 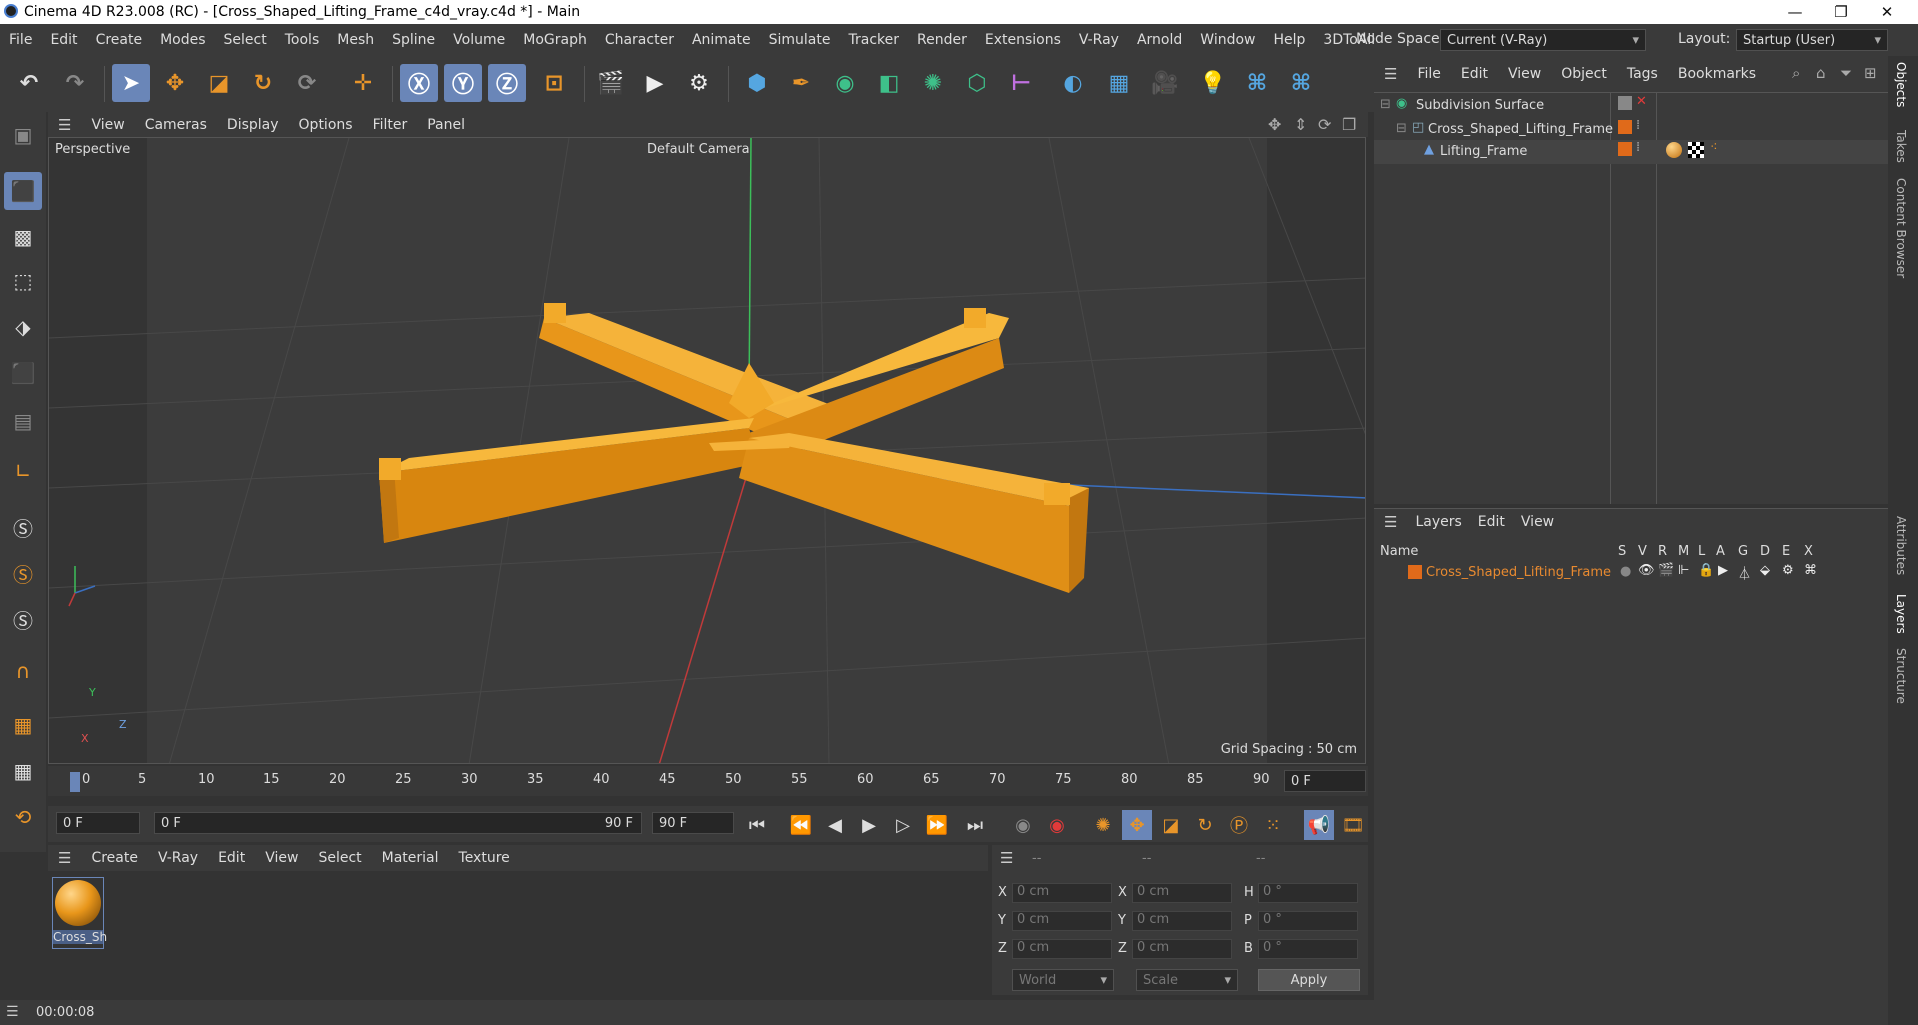 What do you see at coordinates (1257, 83) in the screenshot?
I see `python-icon: ⌘` at bounding box center [1257, 83].